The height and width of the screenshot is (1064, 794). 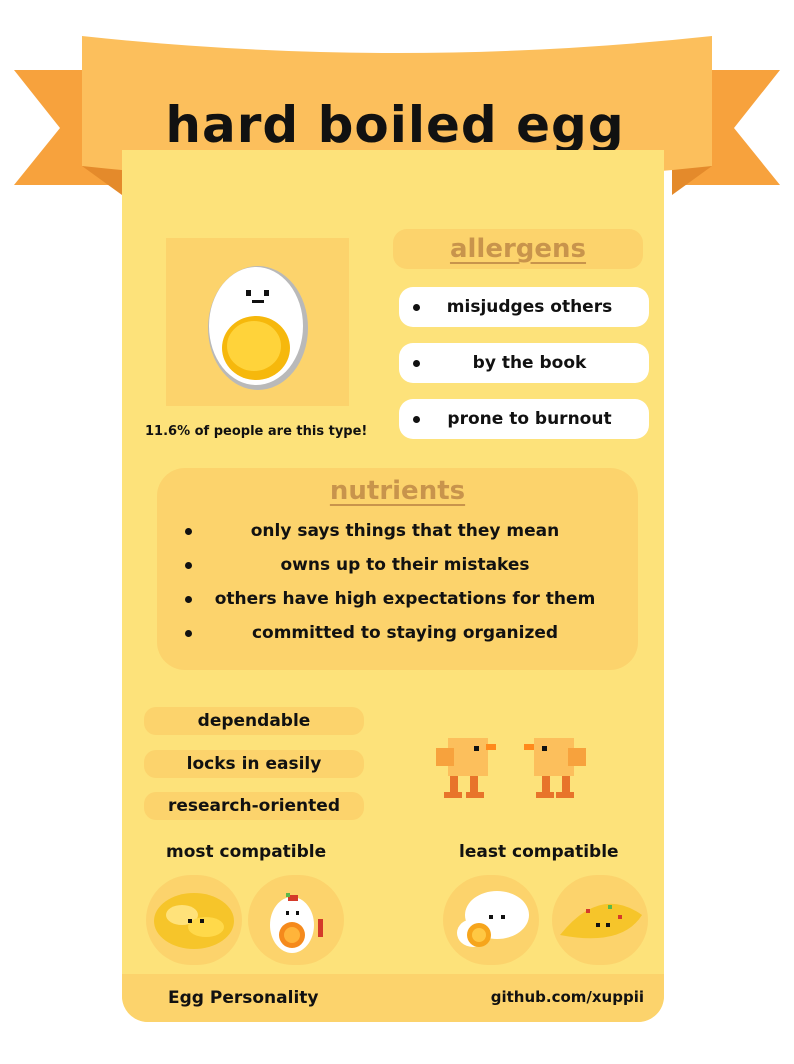 I want to click on nutrient-label: others have high expectations for them, so click(x=405, y=599).